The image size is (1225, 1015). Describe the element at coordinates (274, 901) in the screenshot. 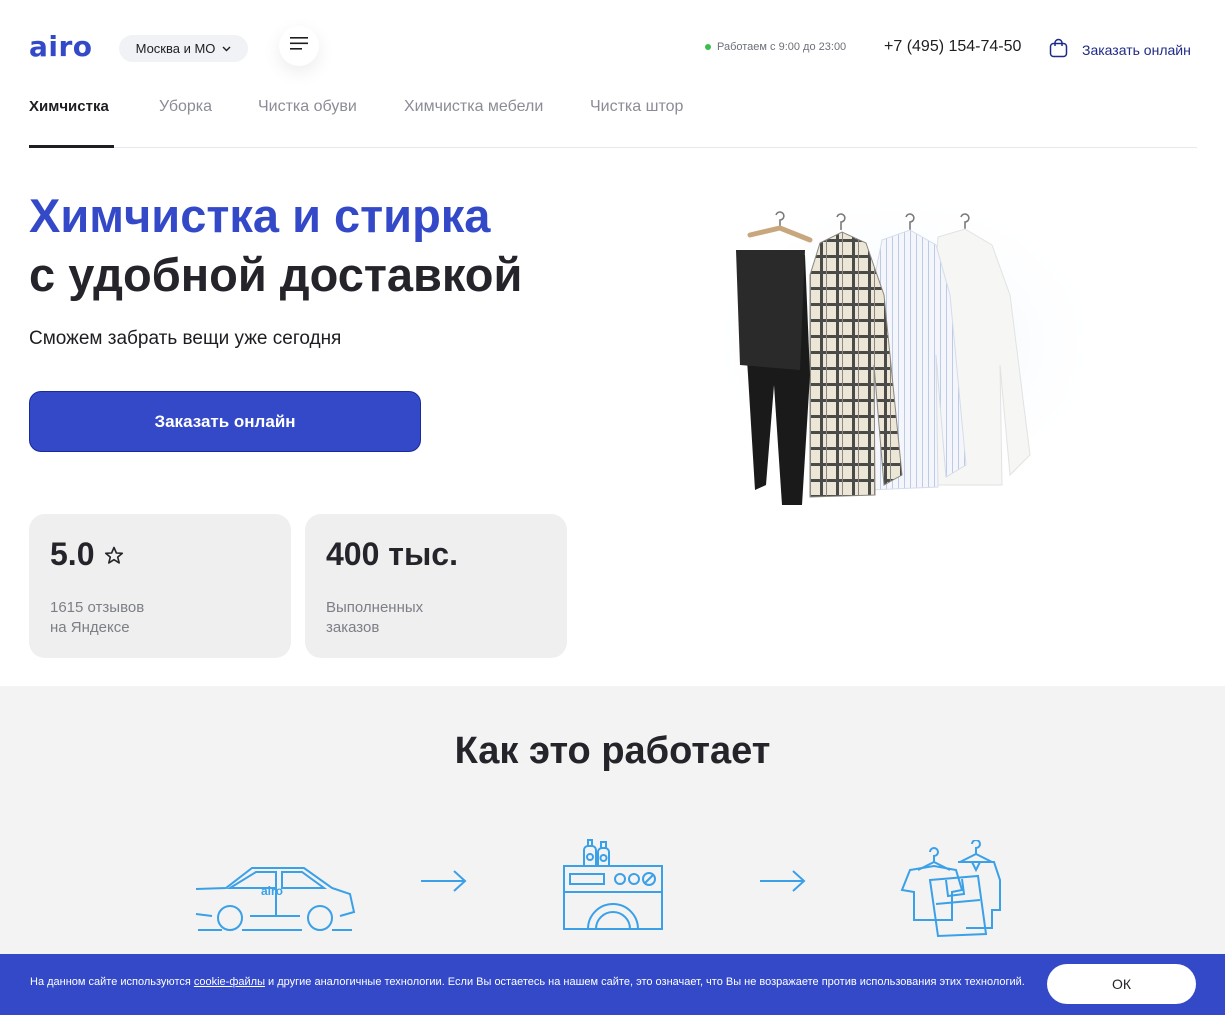

I see `car-delivery-icon: airo` at that location.